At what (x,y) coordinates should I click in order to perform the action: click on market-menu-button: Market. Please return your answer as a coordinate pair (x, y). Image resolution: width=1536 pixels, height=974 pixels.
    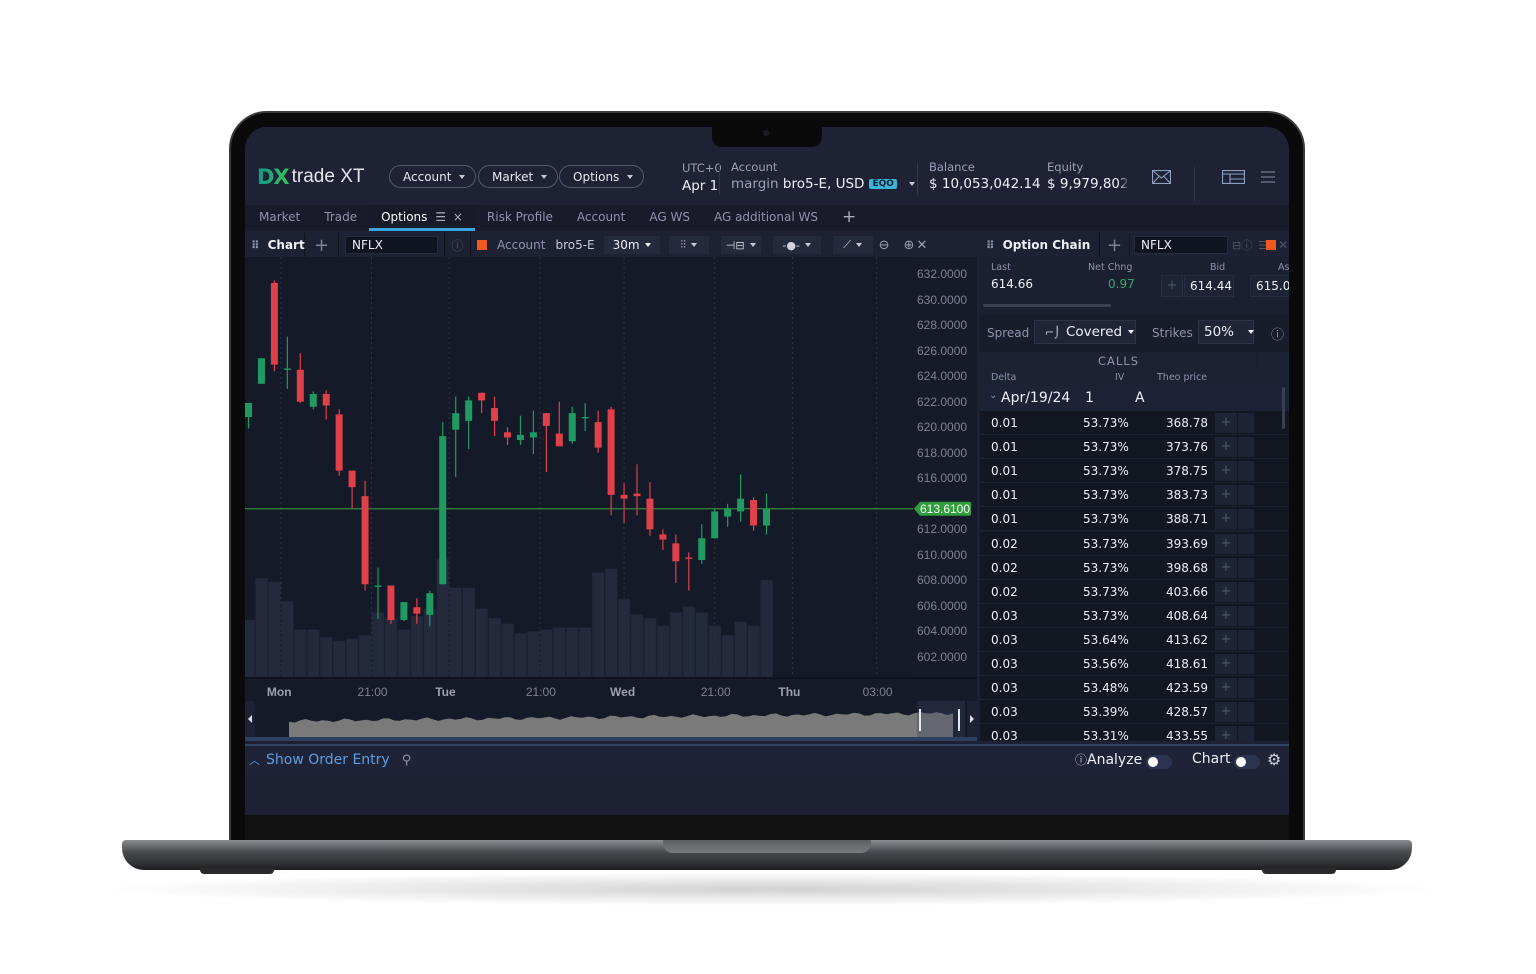
    Looking at the image, I should click on (518, 176).